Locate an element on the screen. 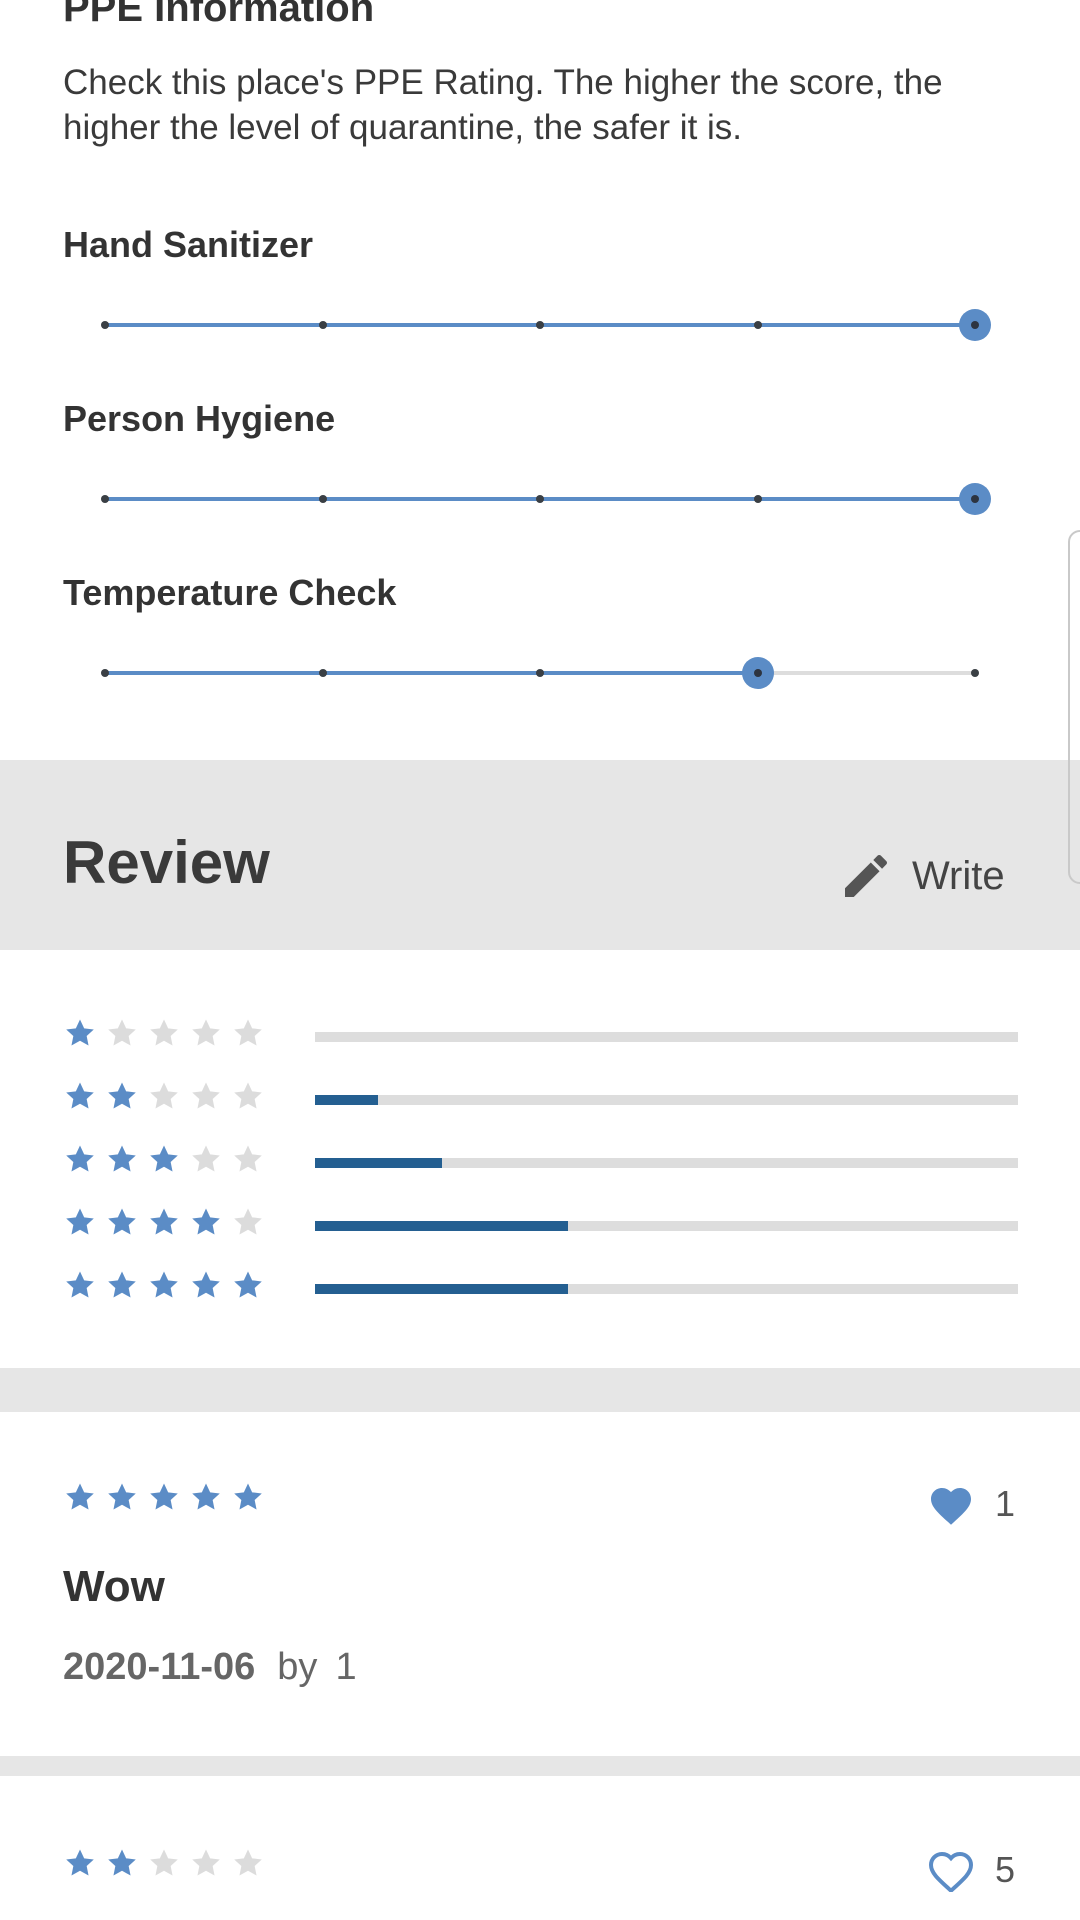 This screenshot has width=1080, height=1920. write-review-button: Write is located at coordinates (921, 876).